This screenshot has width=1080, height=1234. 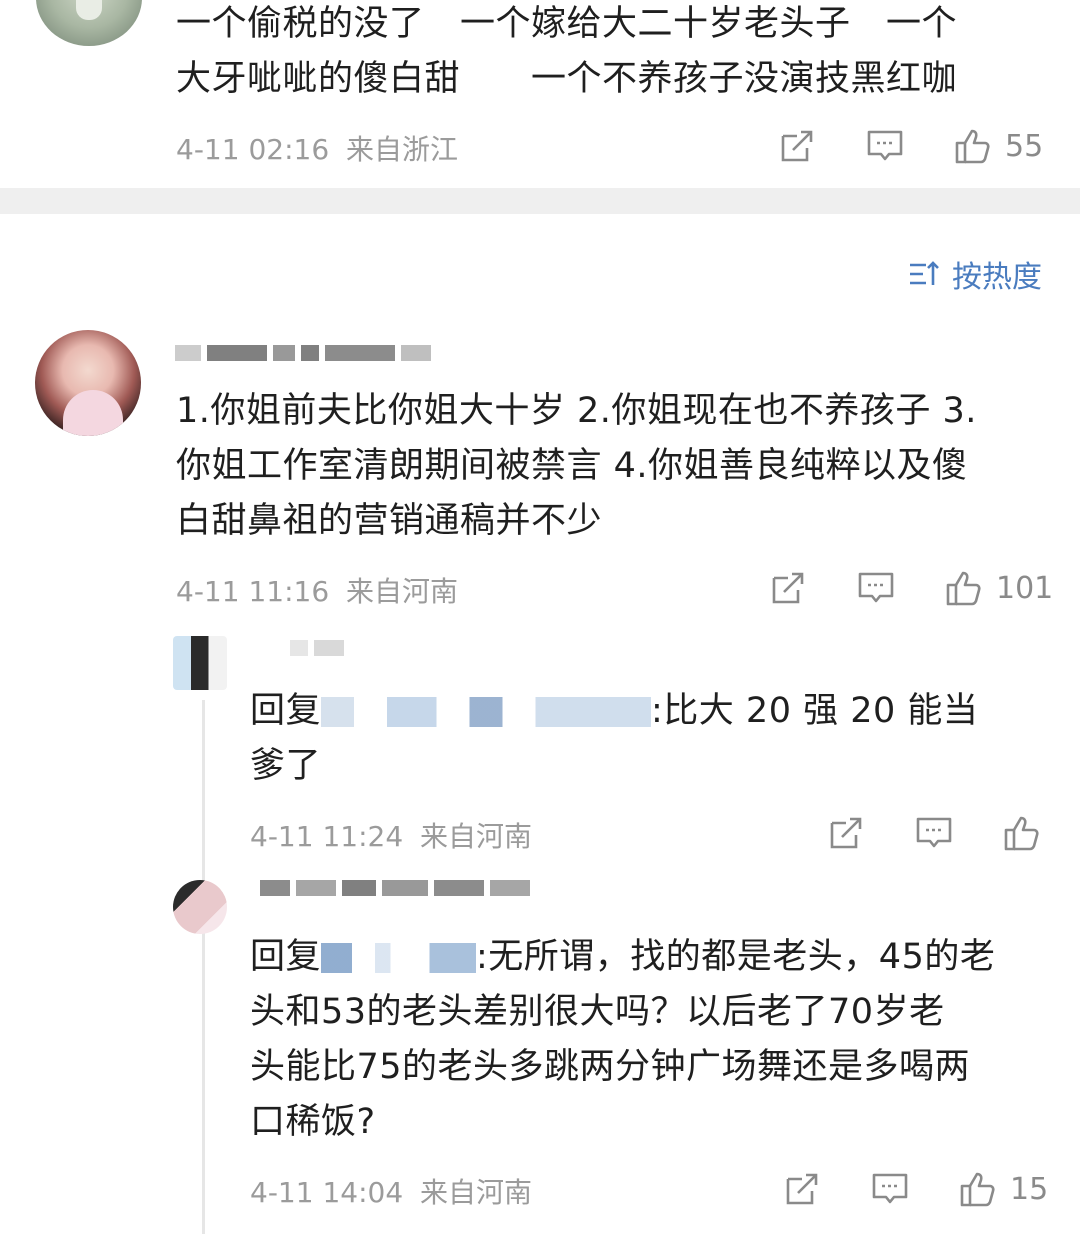 I want to click on comment-actions: 55, so click(x=910, y=146).